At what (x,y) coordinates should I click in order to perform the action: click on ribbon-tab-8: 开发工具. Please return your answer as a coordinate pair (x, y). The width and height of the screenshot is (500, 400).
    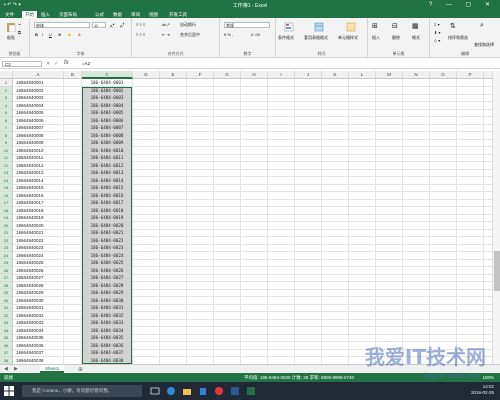
    Looking at the image, I should click on (178, 14).